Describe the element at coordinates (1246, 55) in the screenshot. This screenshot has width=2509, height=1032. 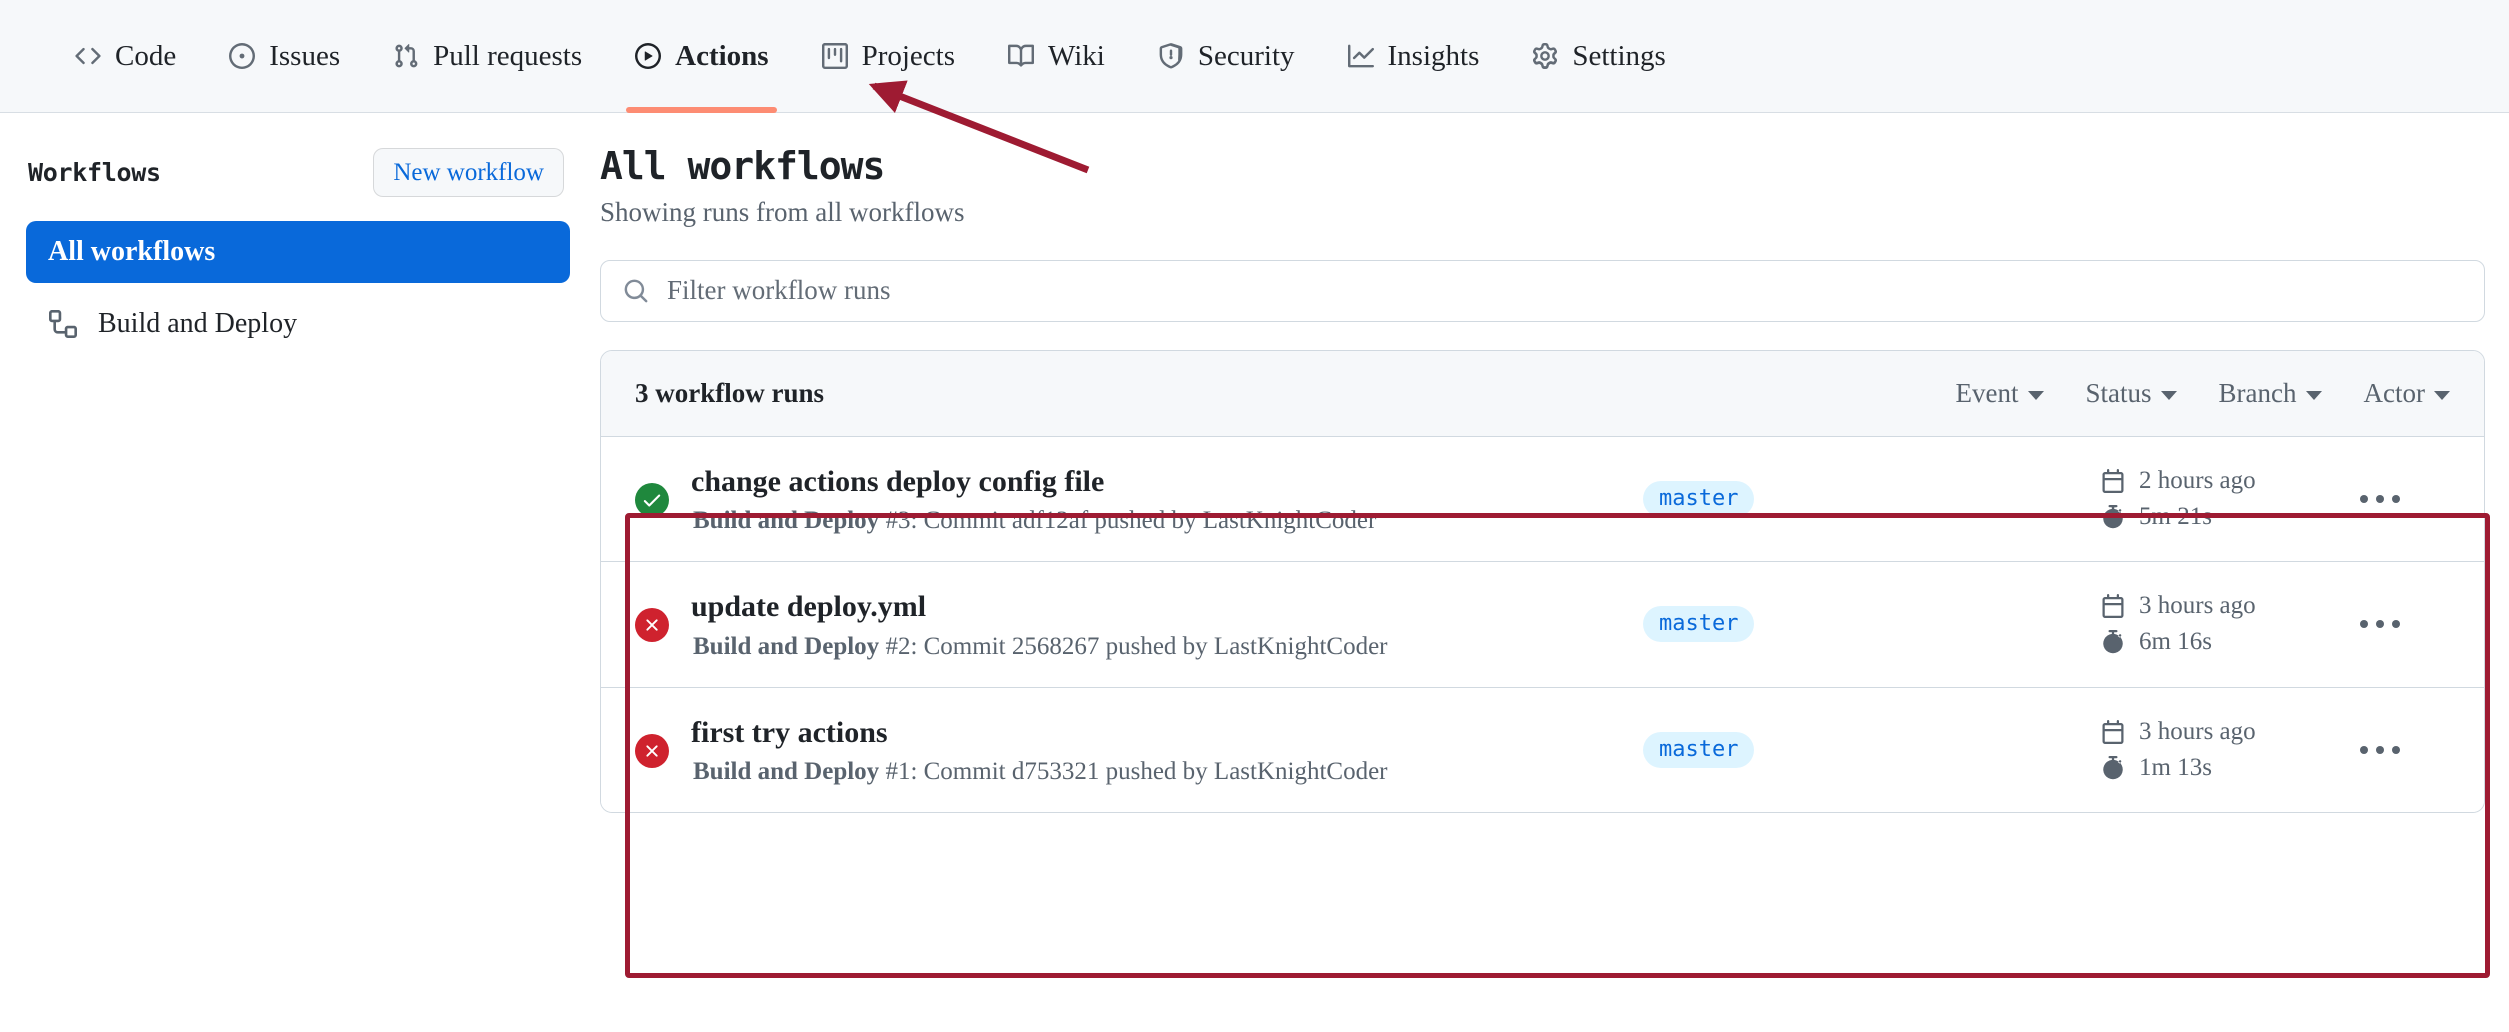
I see `tab-security-label: Security` at that location.